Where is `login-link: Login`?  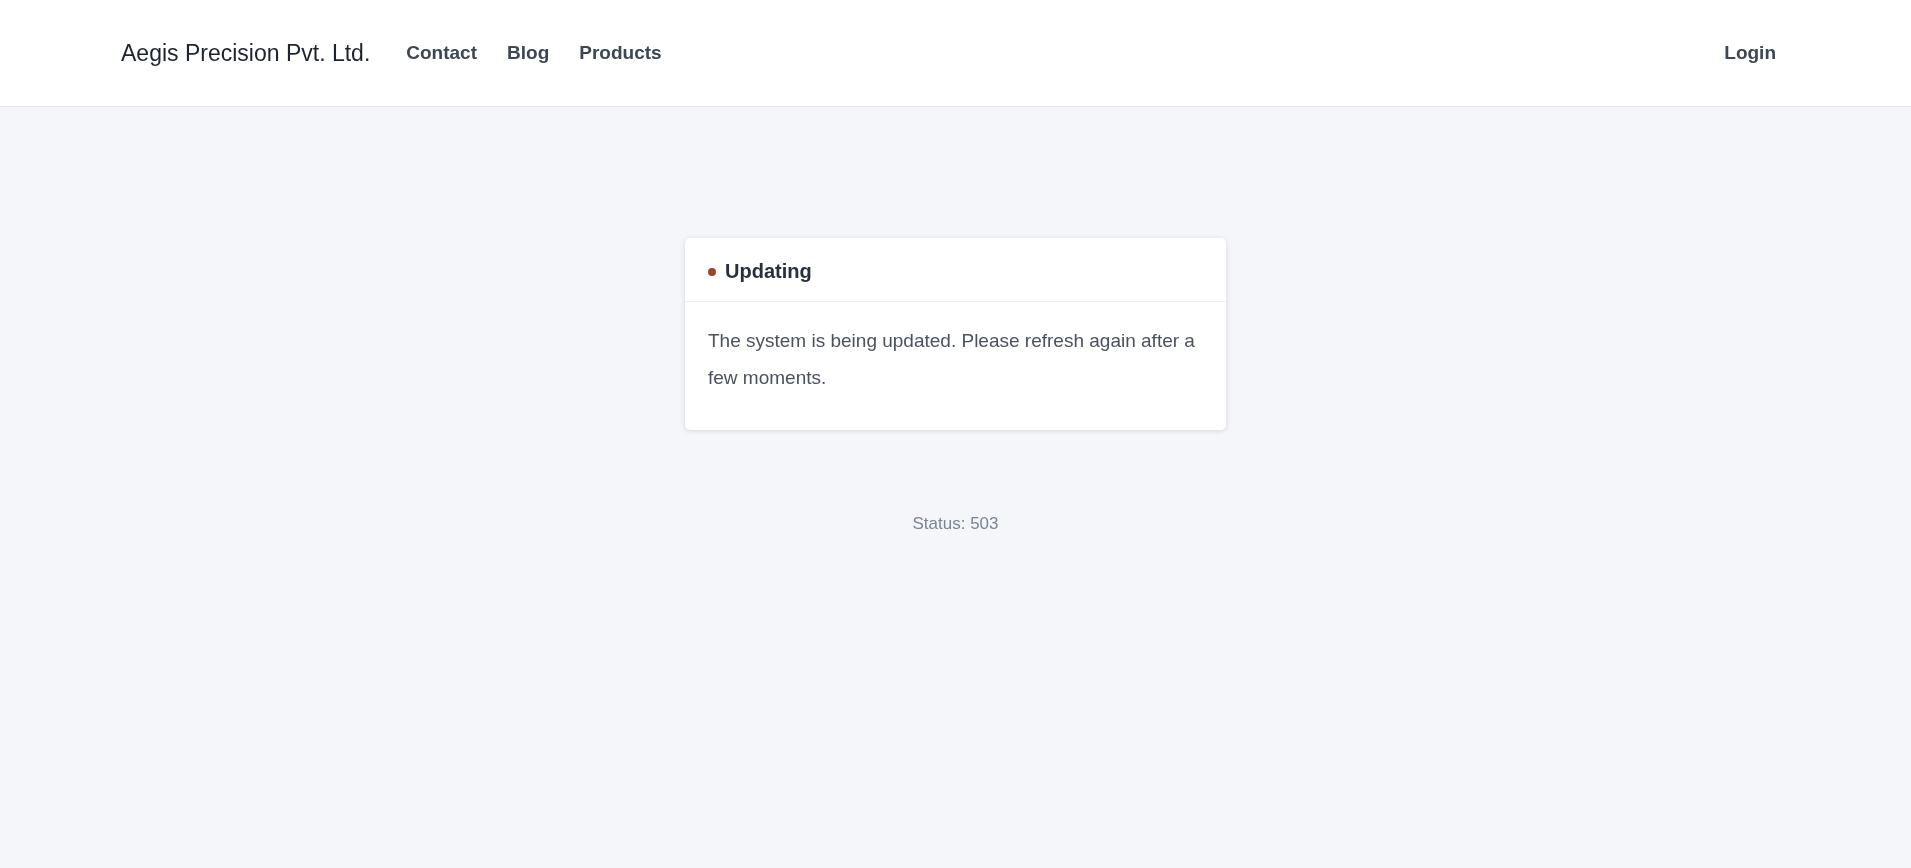 login-link: Login is located at coordinates (1750, 53).